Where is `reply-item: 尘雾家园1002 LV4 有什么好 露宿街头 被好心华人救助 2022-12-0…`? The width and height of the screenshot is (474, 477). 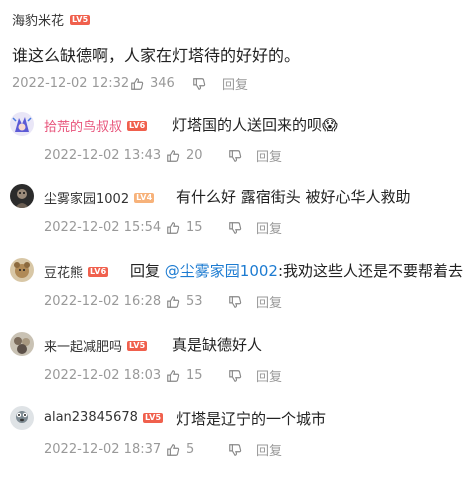 reply-item: 尘雾家园1002 LV4 有什么好 露宿街头 被好心华人救助 2022-12-0… is located at coordinates (237, 214).